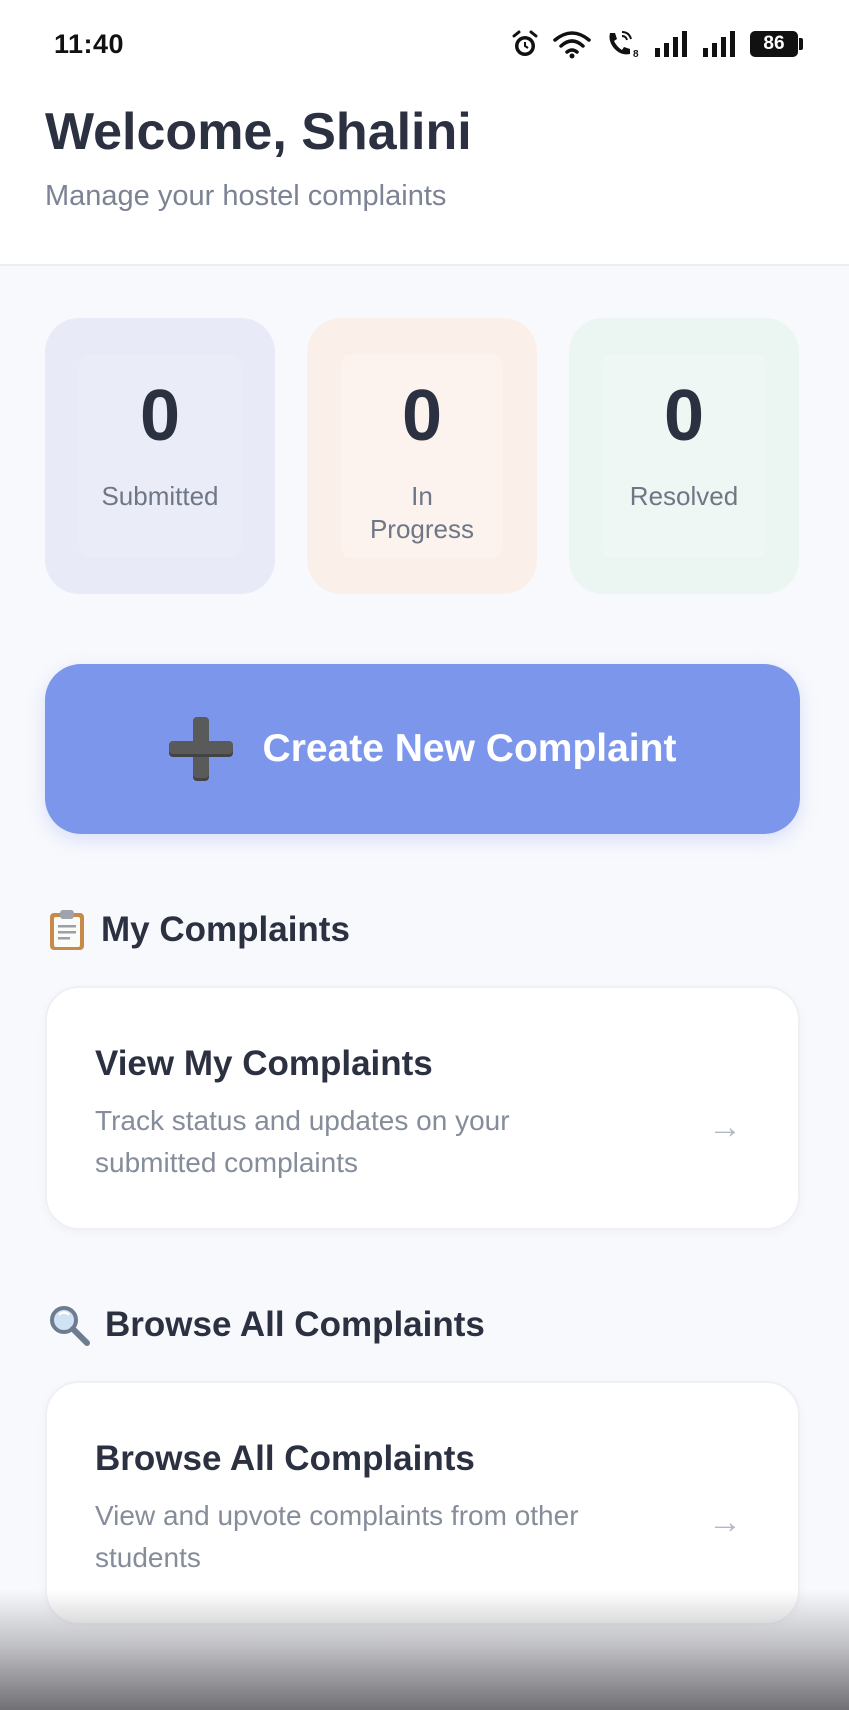 The height and width of the screenshot is (1710, 849). What do you see at coordinates (295, 1324) in the screenshot?
I see `section-heading-label: Browse All Complaints` at bounding box center [295, 1324].